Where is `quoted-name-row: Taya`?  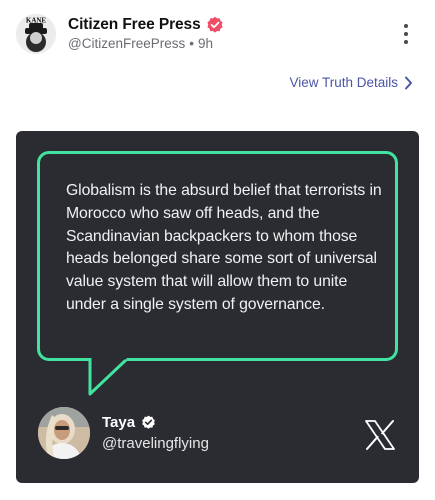
quoted-name-row: Taya is located at coordinates (129, 422).